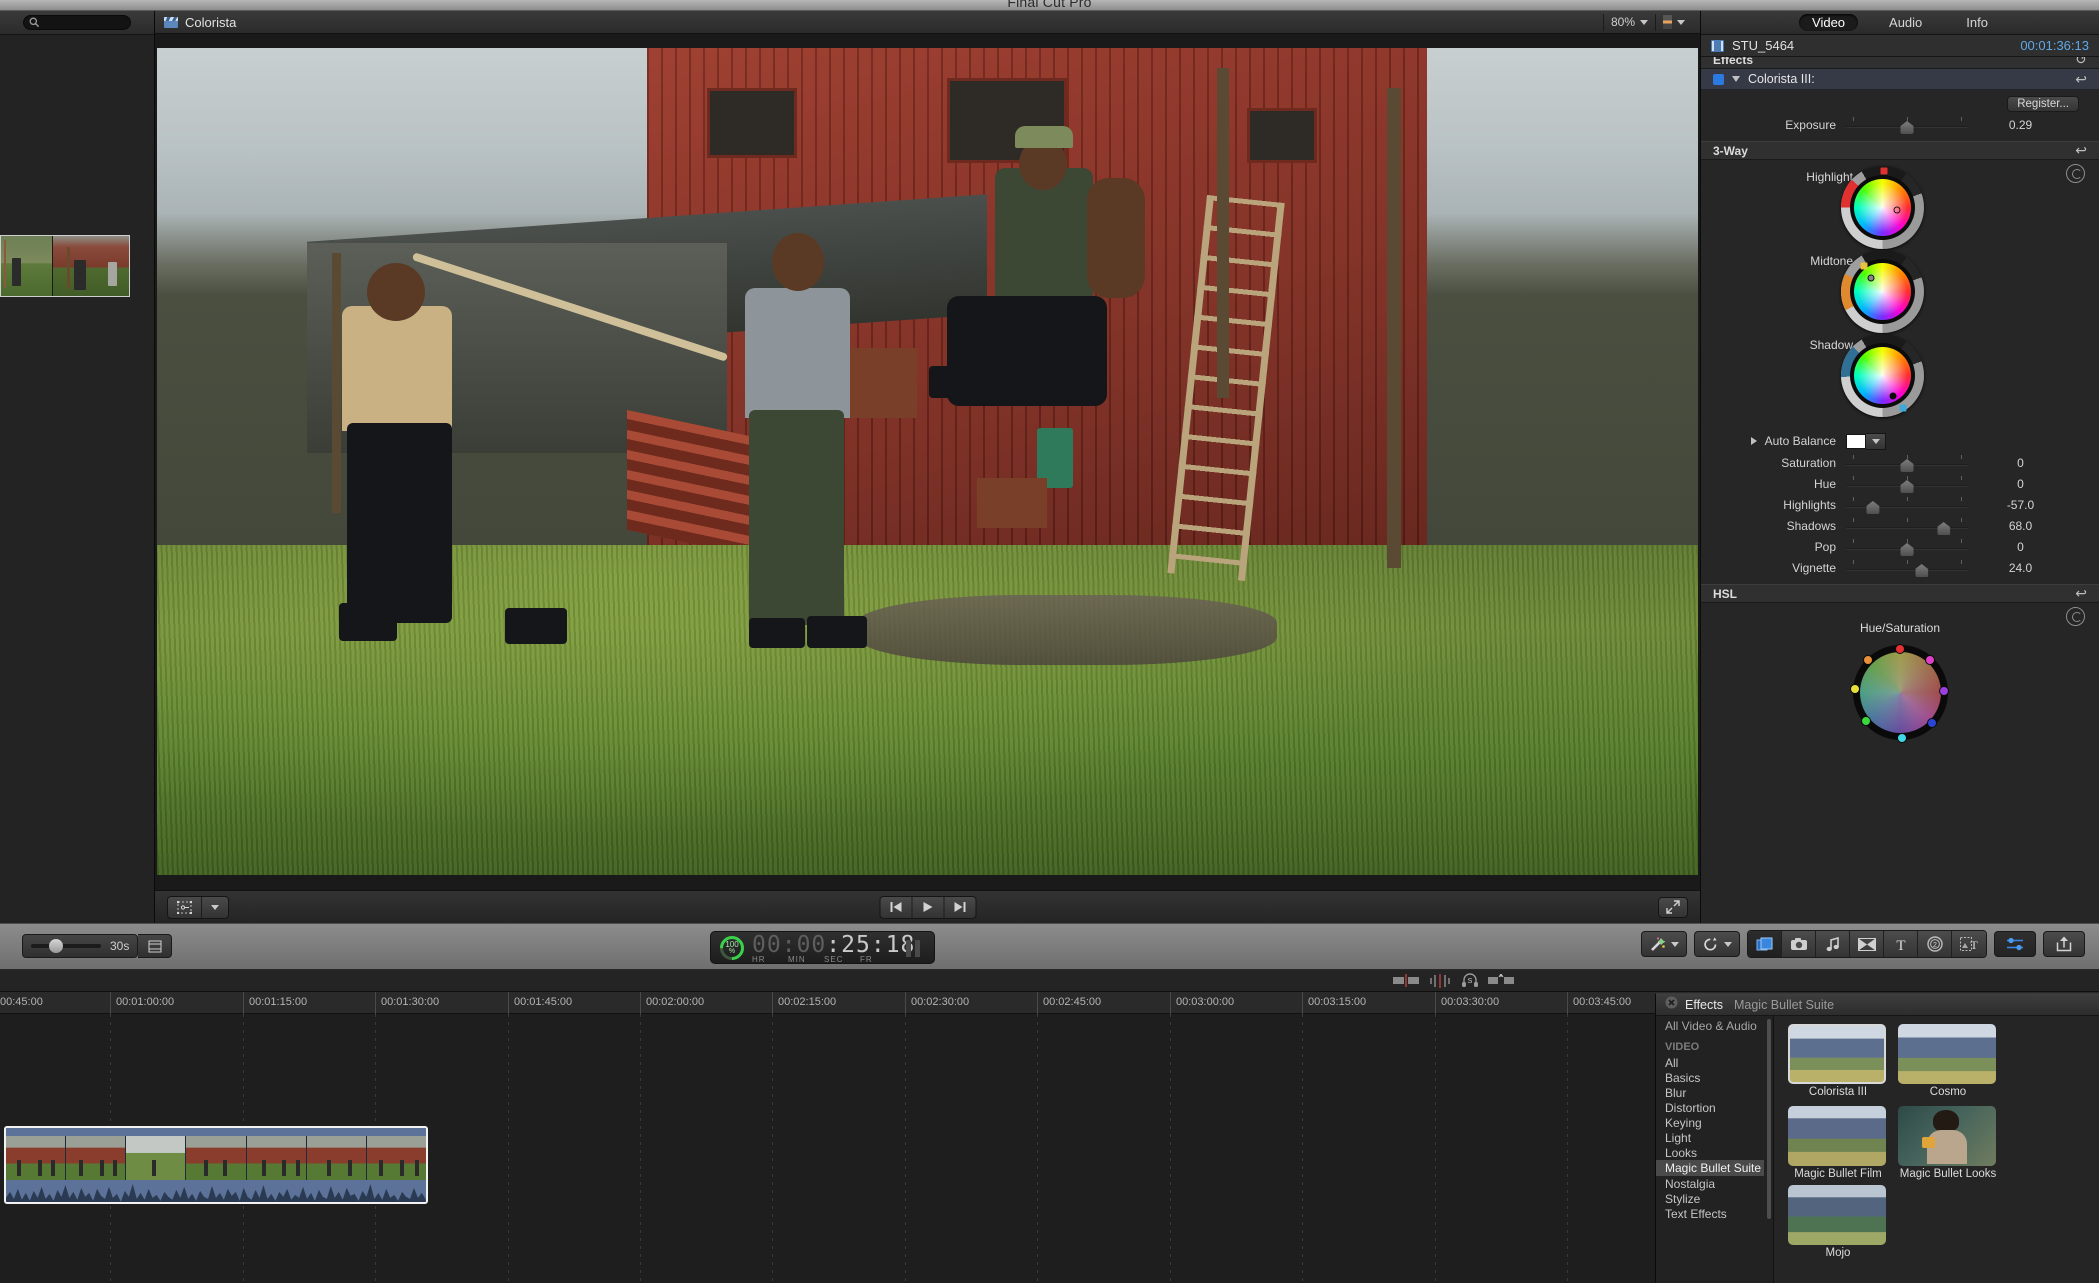 The image size is (2099, 1283). Describe the element at coordinates (1900, 292) in the screenshot. I see `color-wheel-midtone: Midtone` at that location.